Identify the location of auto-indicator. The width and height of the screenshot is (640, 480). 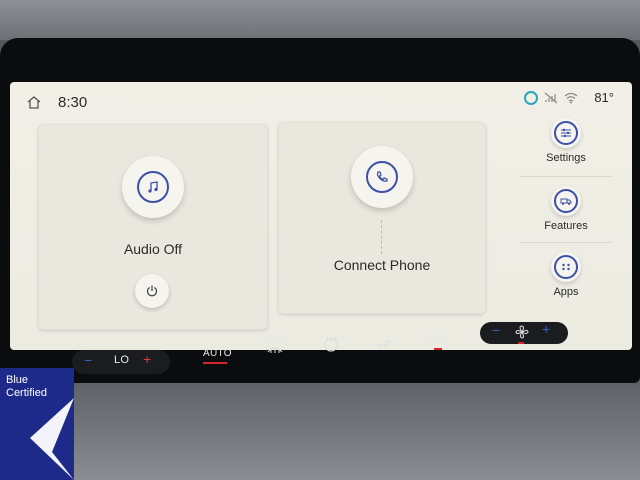
(215, 363).